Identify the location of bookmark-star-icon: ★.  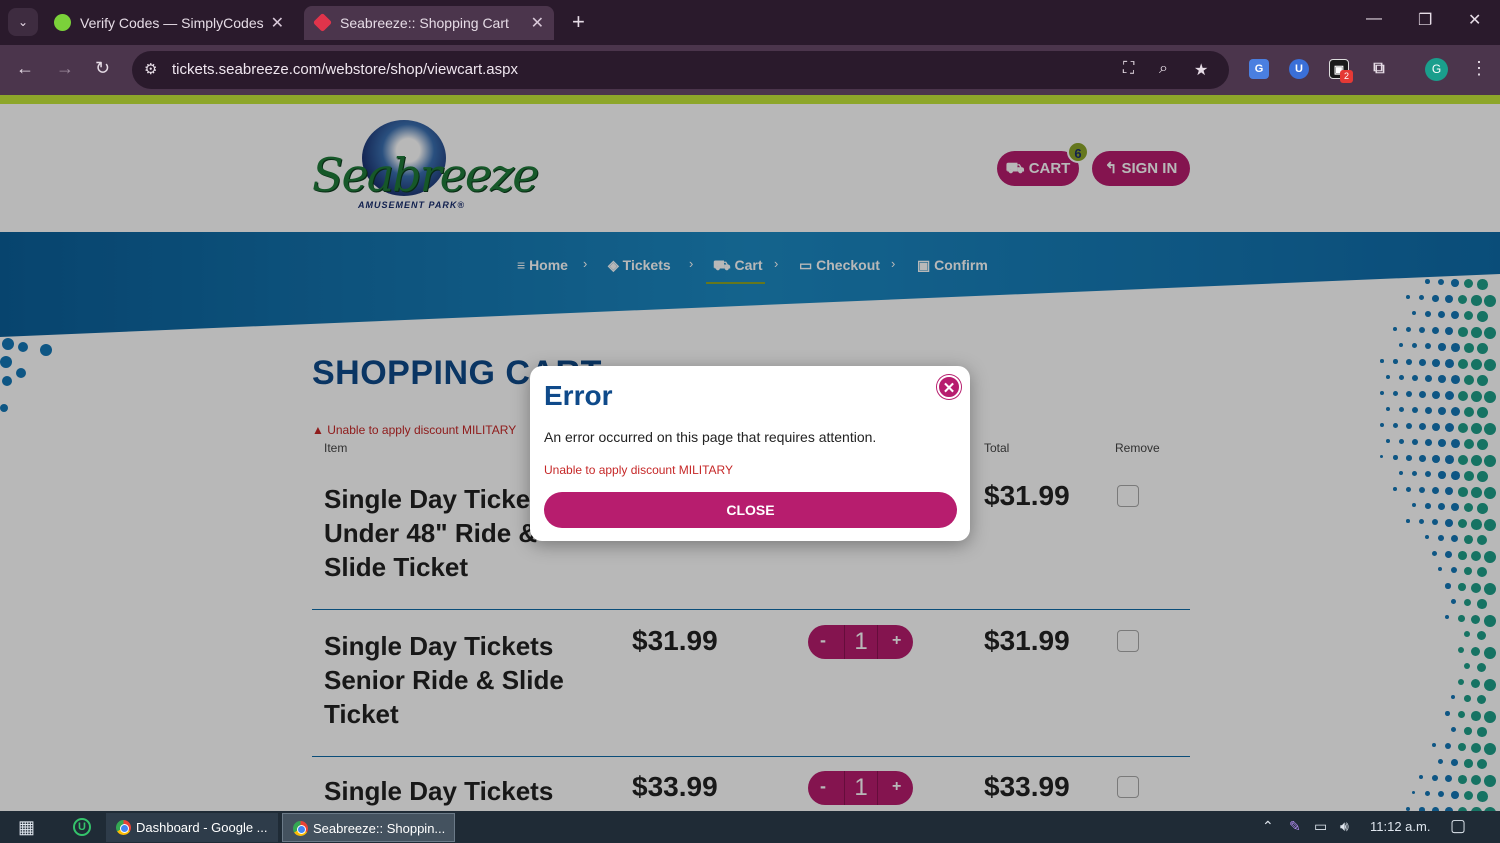
(1201, 70).